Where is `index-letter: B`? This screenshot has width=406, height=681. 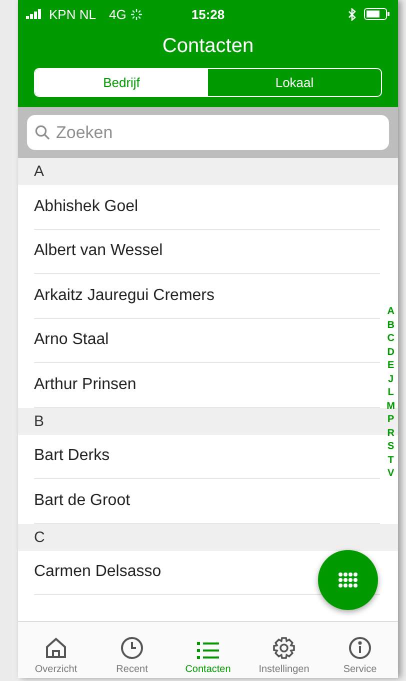
index-letter: B is located at coordinates (390, 325).